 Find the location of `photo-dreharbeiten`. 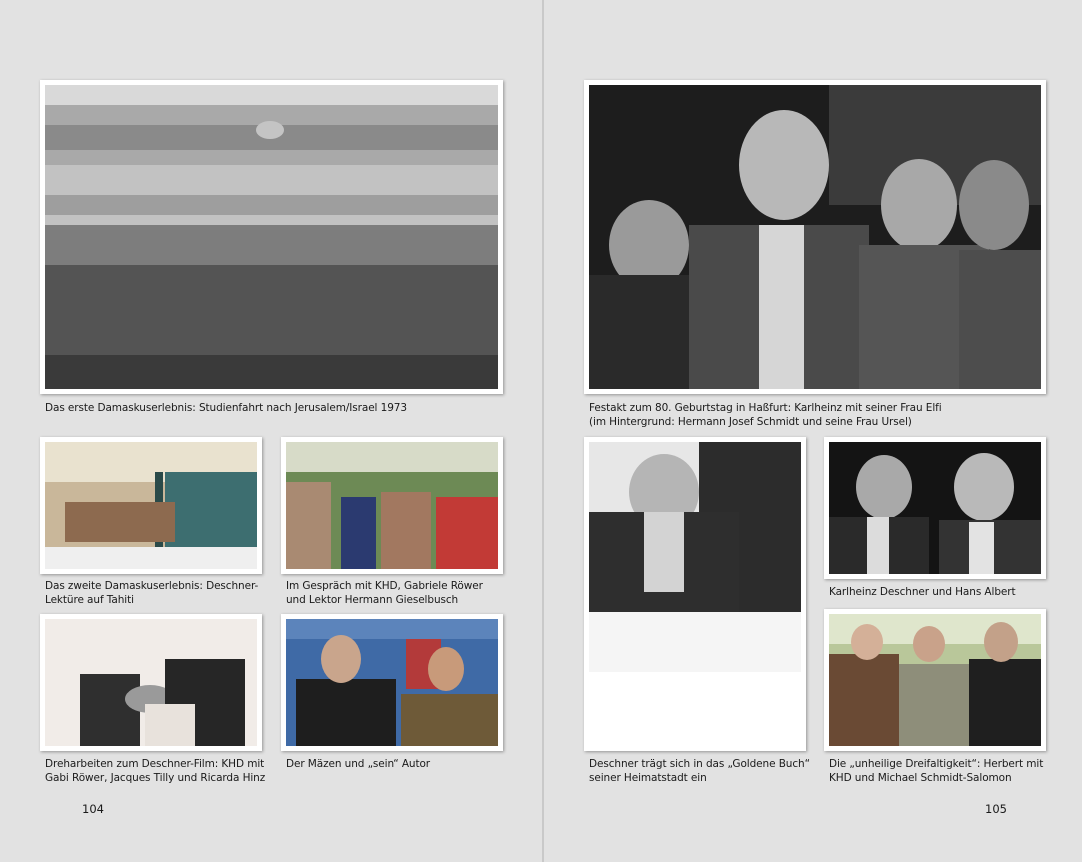

photo-dreharbeiten is located at coordinates (151, 682).